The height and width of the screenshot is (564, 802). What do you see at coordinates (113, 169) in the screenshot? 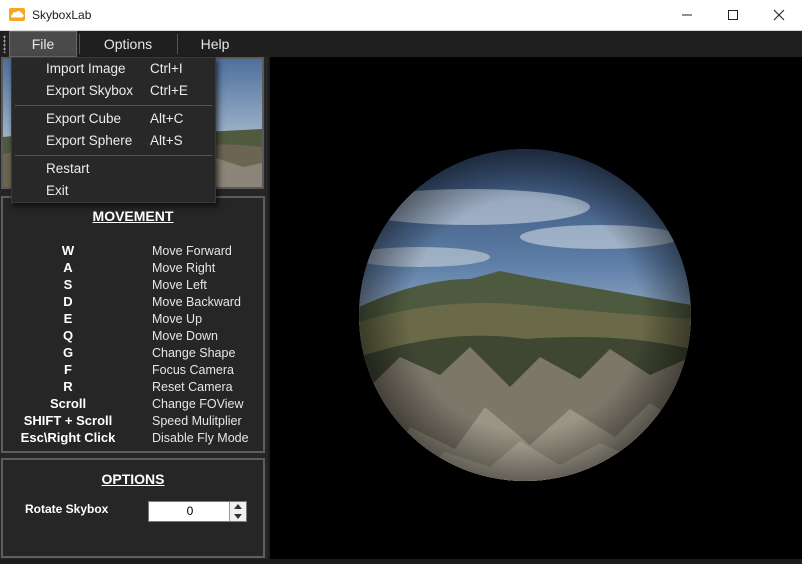
I see `menu-item-restart: Restart` at bounding box center [113, 169].